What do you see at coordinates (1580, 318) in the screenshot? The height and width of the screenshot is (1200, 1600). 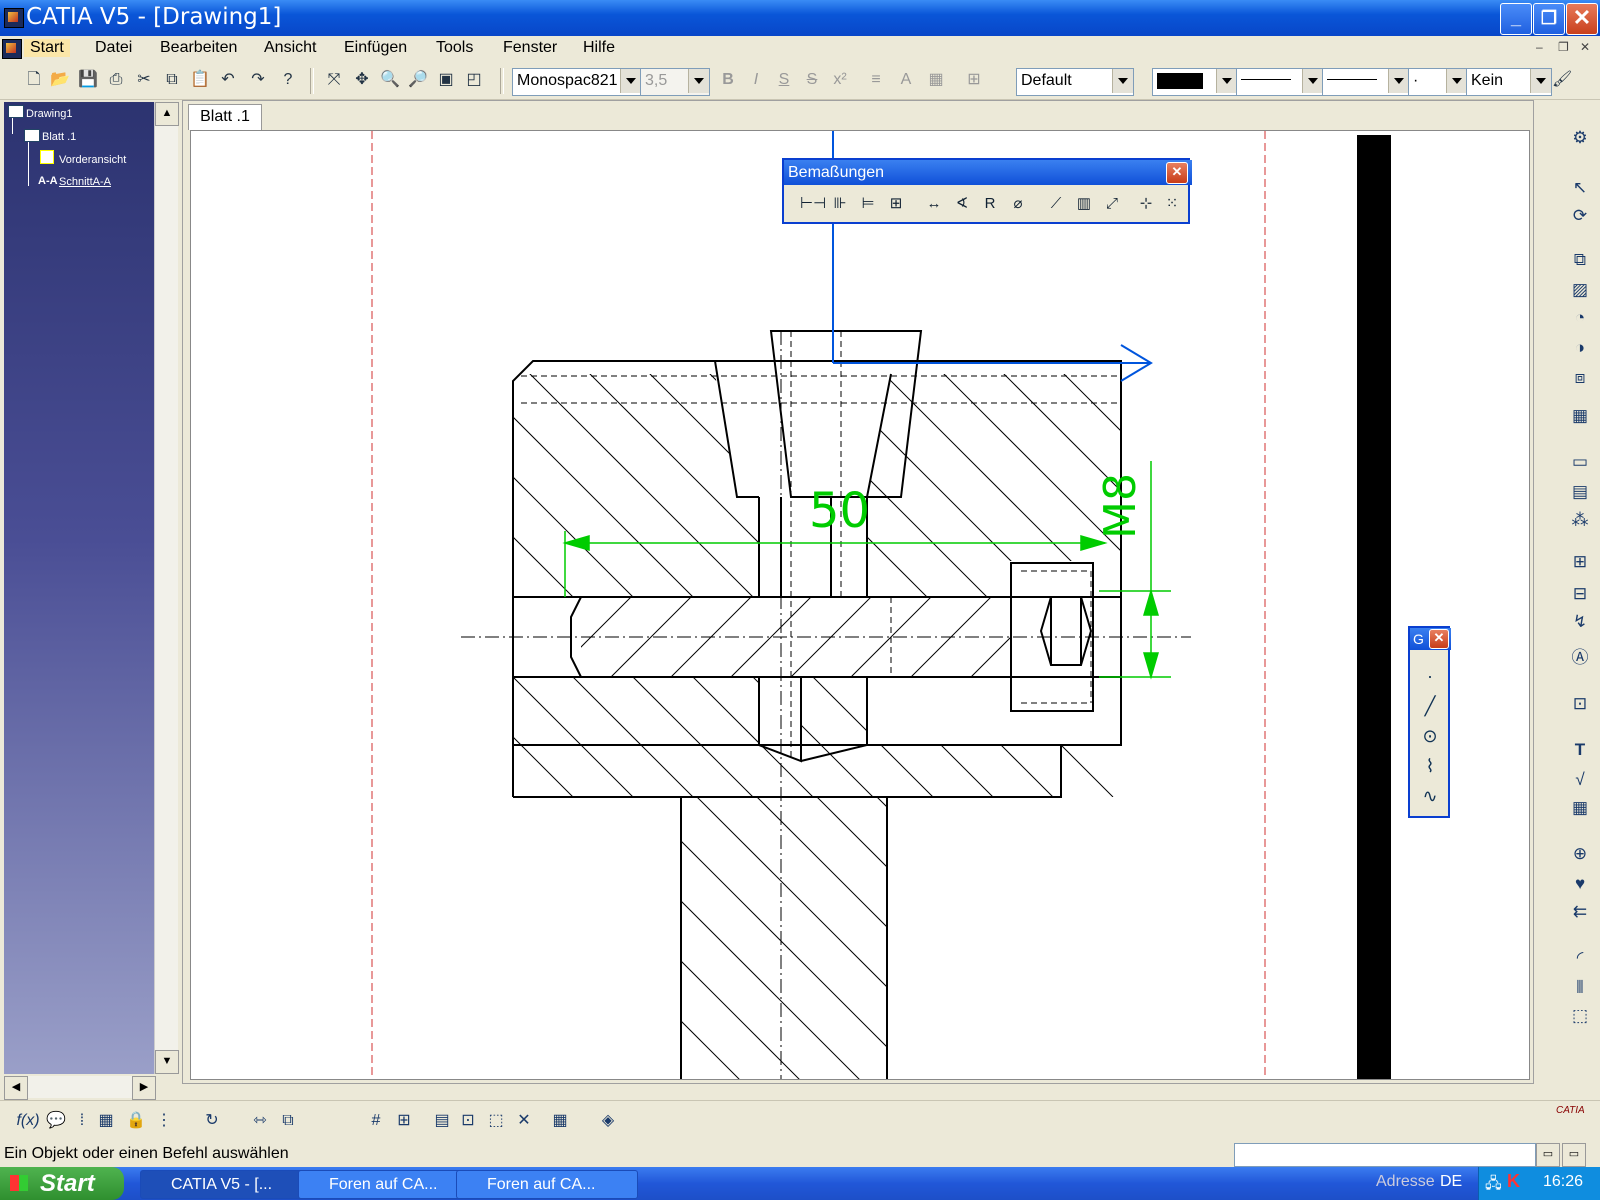 I see `detail-view-icon: ◔` at bounding box center [1580, 318].